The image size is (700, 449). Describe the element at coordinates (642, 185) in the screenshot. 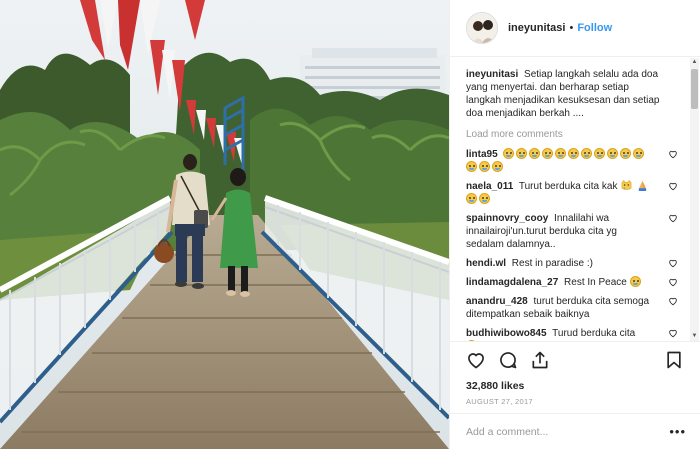

I see `praying-hands-icon` at that location.